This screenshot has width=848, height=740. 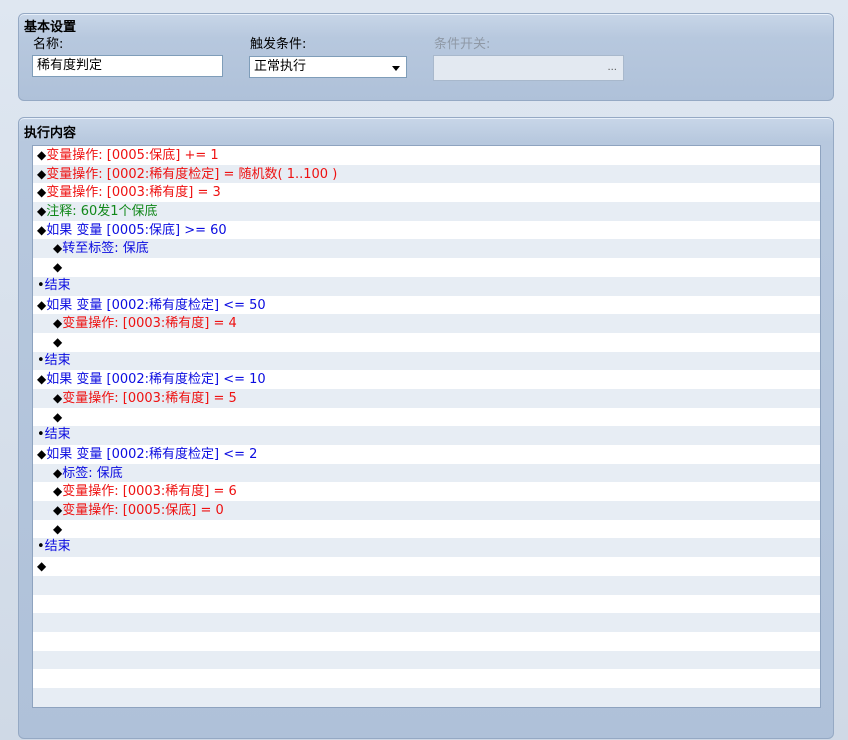 What do you see at coordinates (278, 44) in the screenshot?
I see `trigger-label: 触发条件:` at bounding box center [278, 44].